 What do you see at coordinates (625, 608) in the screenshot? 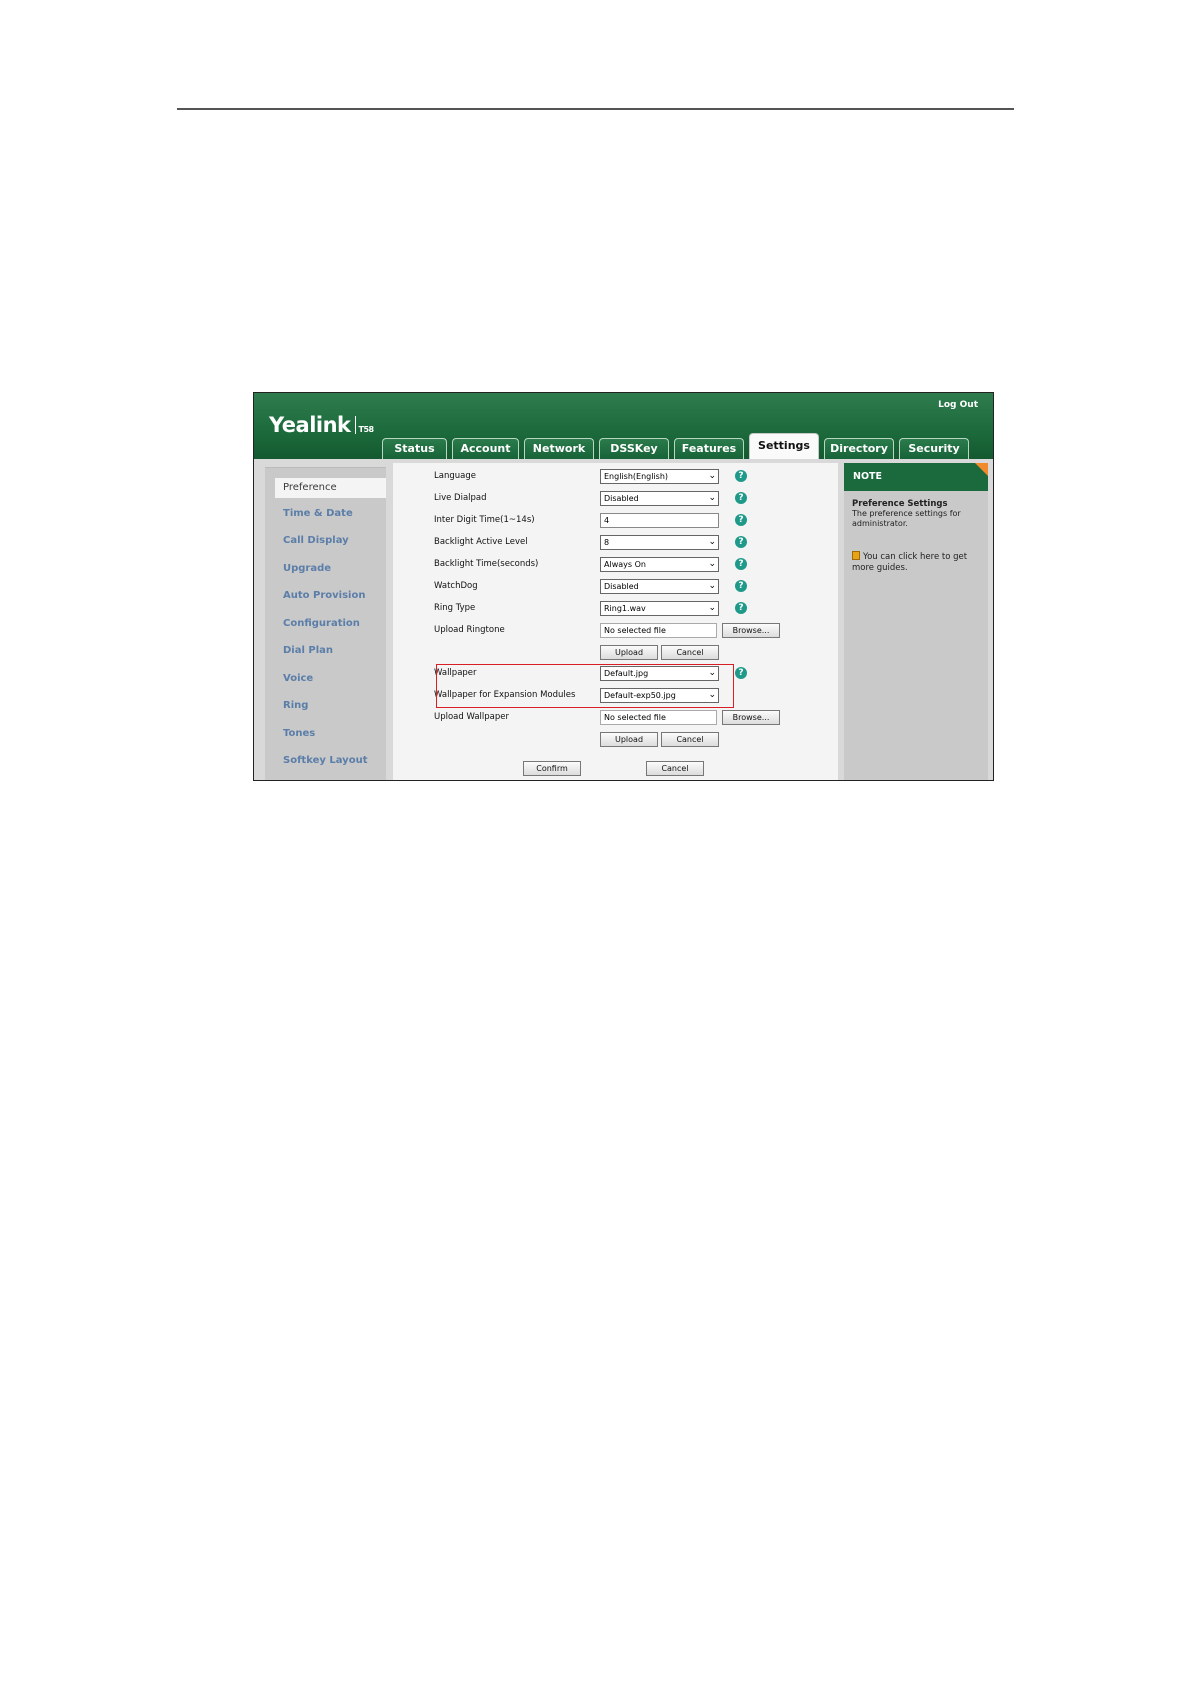
I see `ring-type-value: Ring1.wav` at bounding box center [625, 608].